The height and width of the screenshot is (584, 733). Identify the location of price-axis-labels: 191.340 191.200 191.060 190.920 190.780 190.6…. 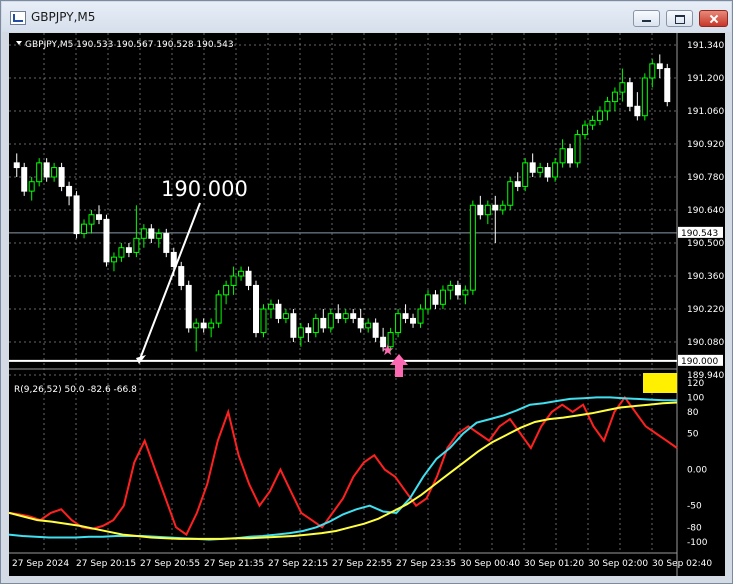
(705, 211).